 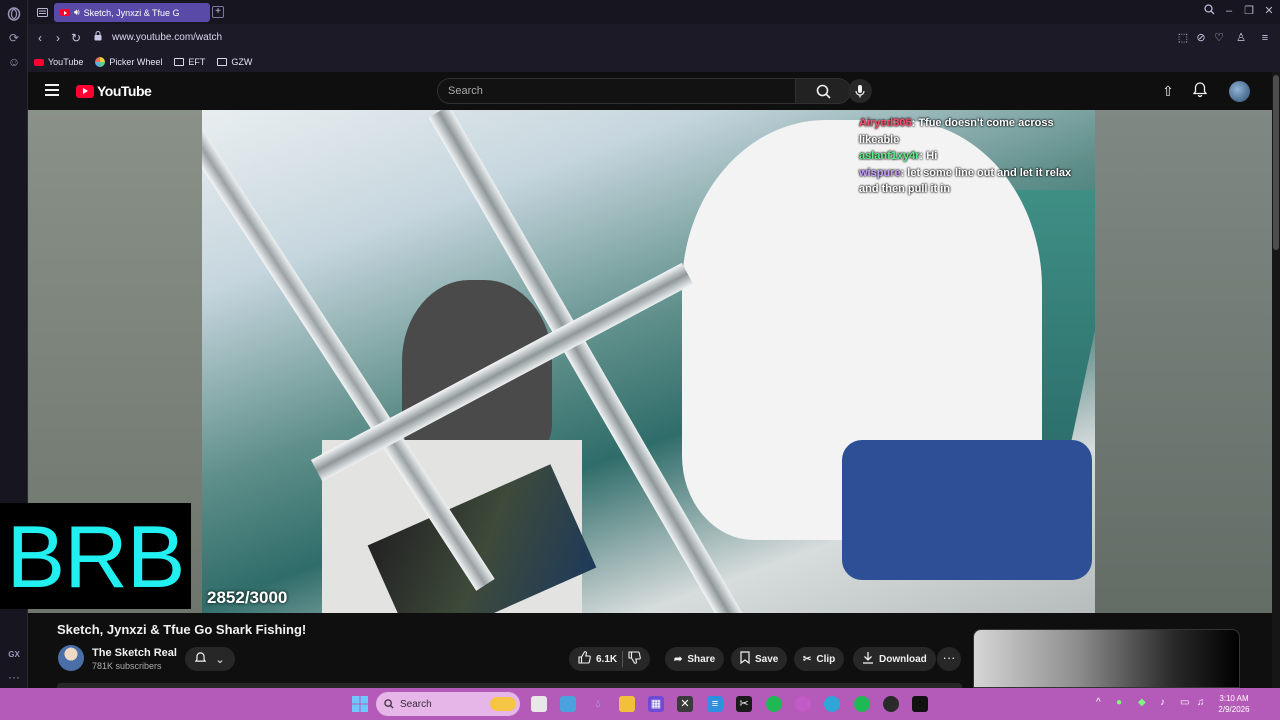 I want to click on capcut-icon: ✂, so click(x=744, y=704).